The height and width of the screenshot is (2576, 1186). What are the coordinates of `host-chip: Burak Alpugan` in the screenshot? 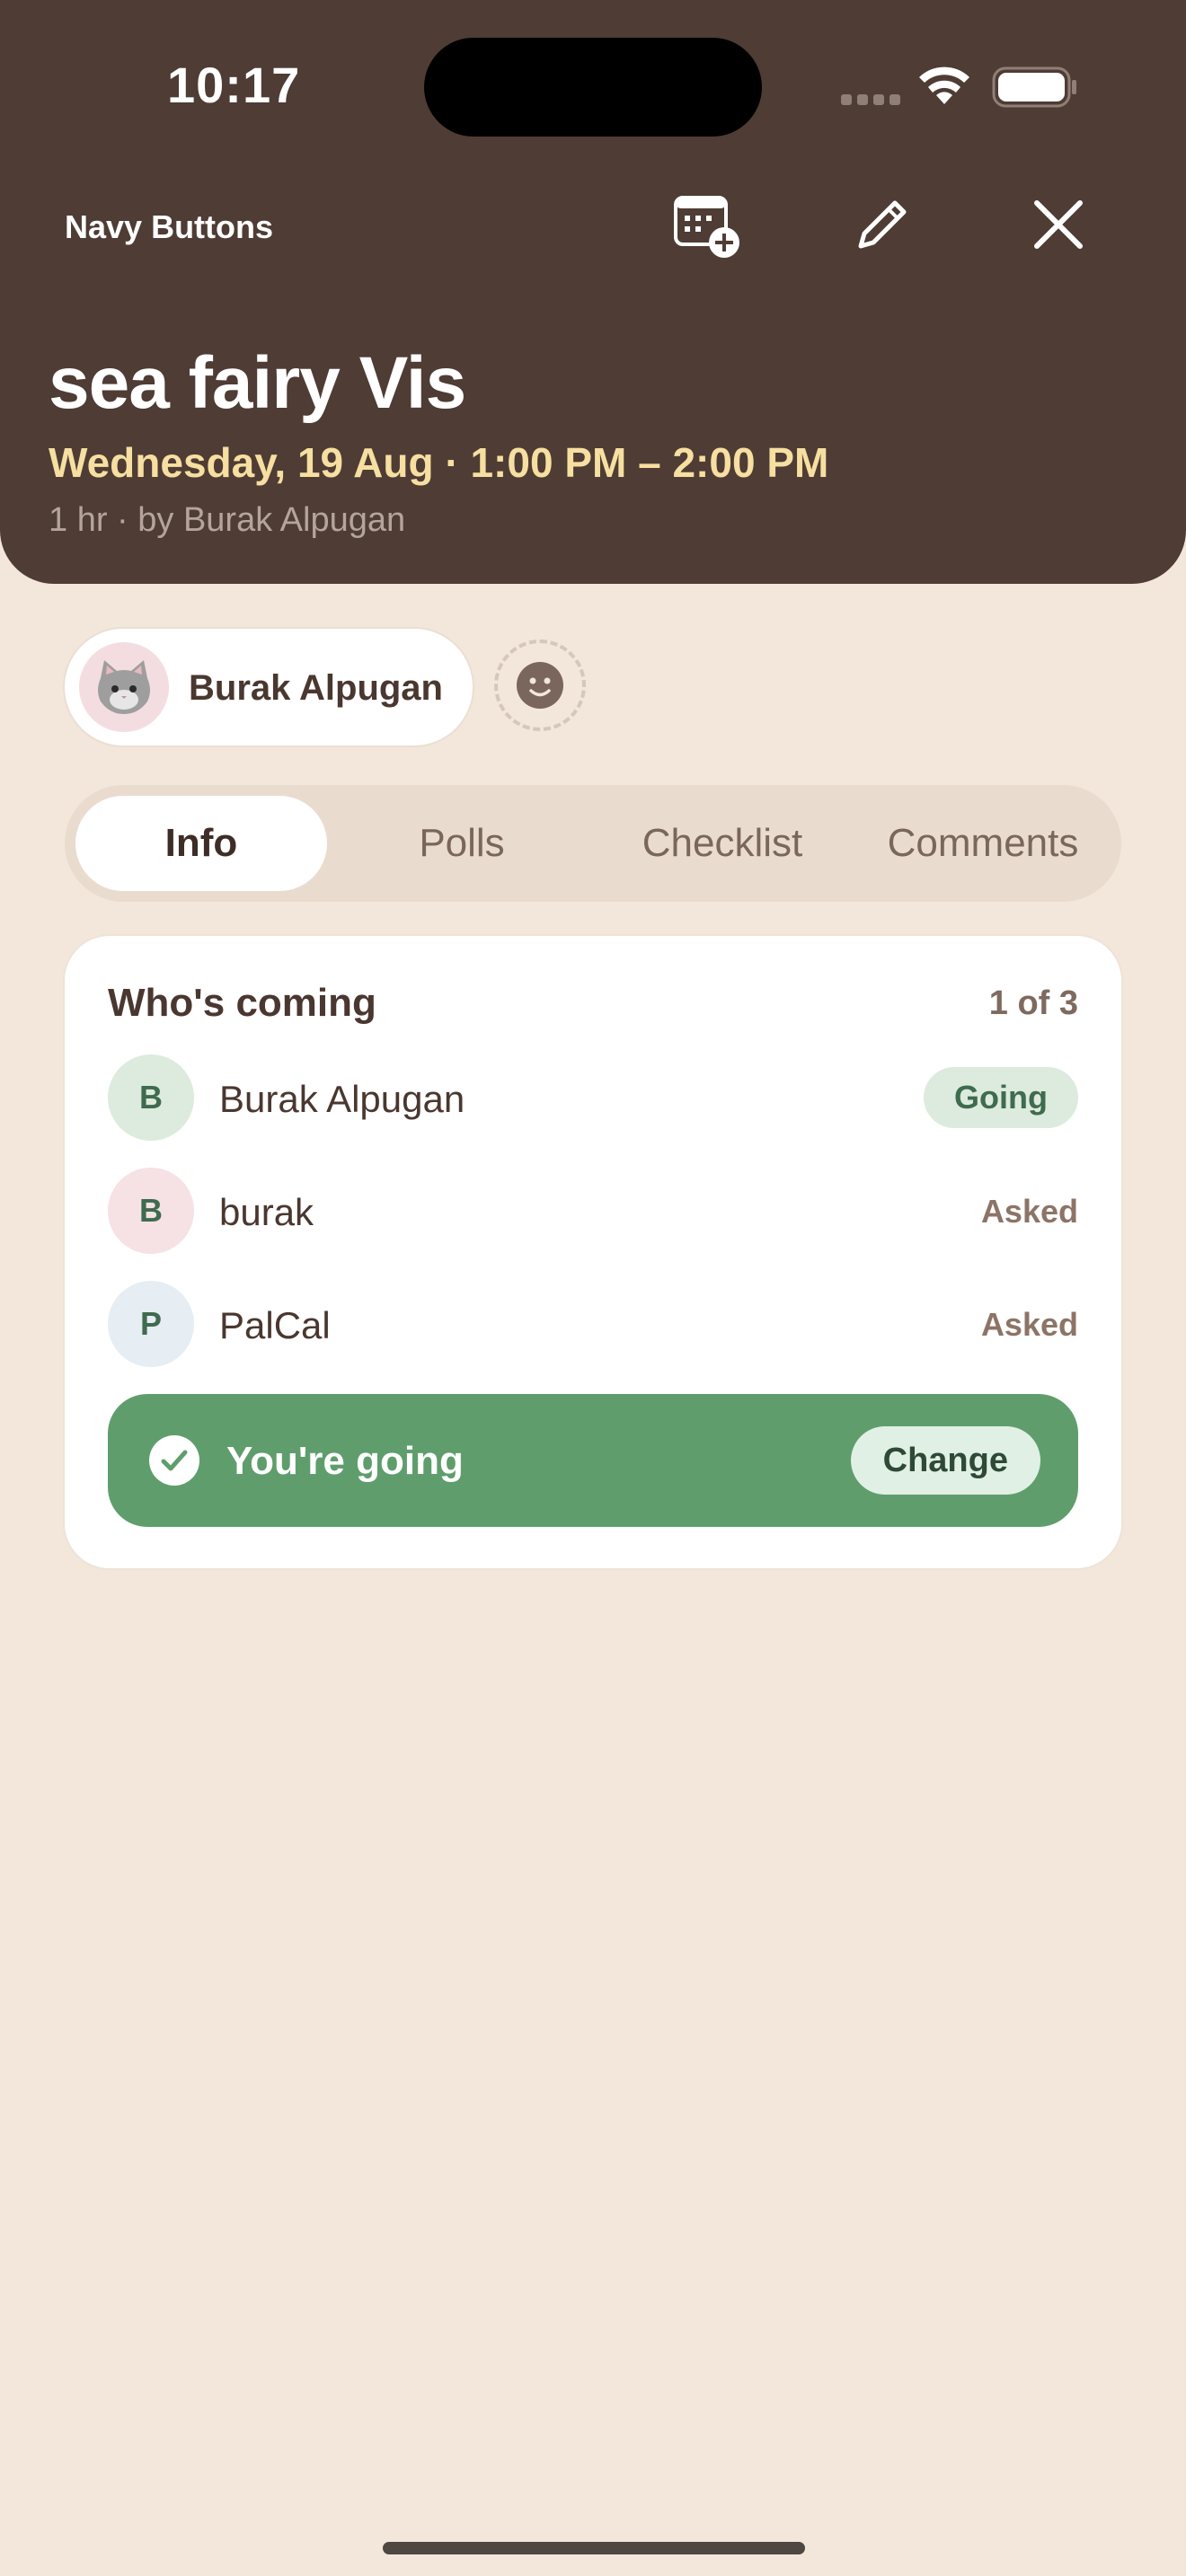 It's located at (269, 687).